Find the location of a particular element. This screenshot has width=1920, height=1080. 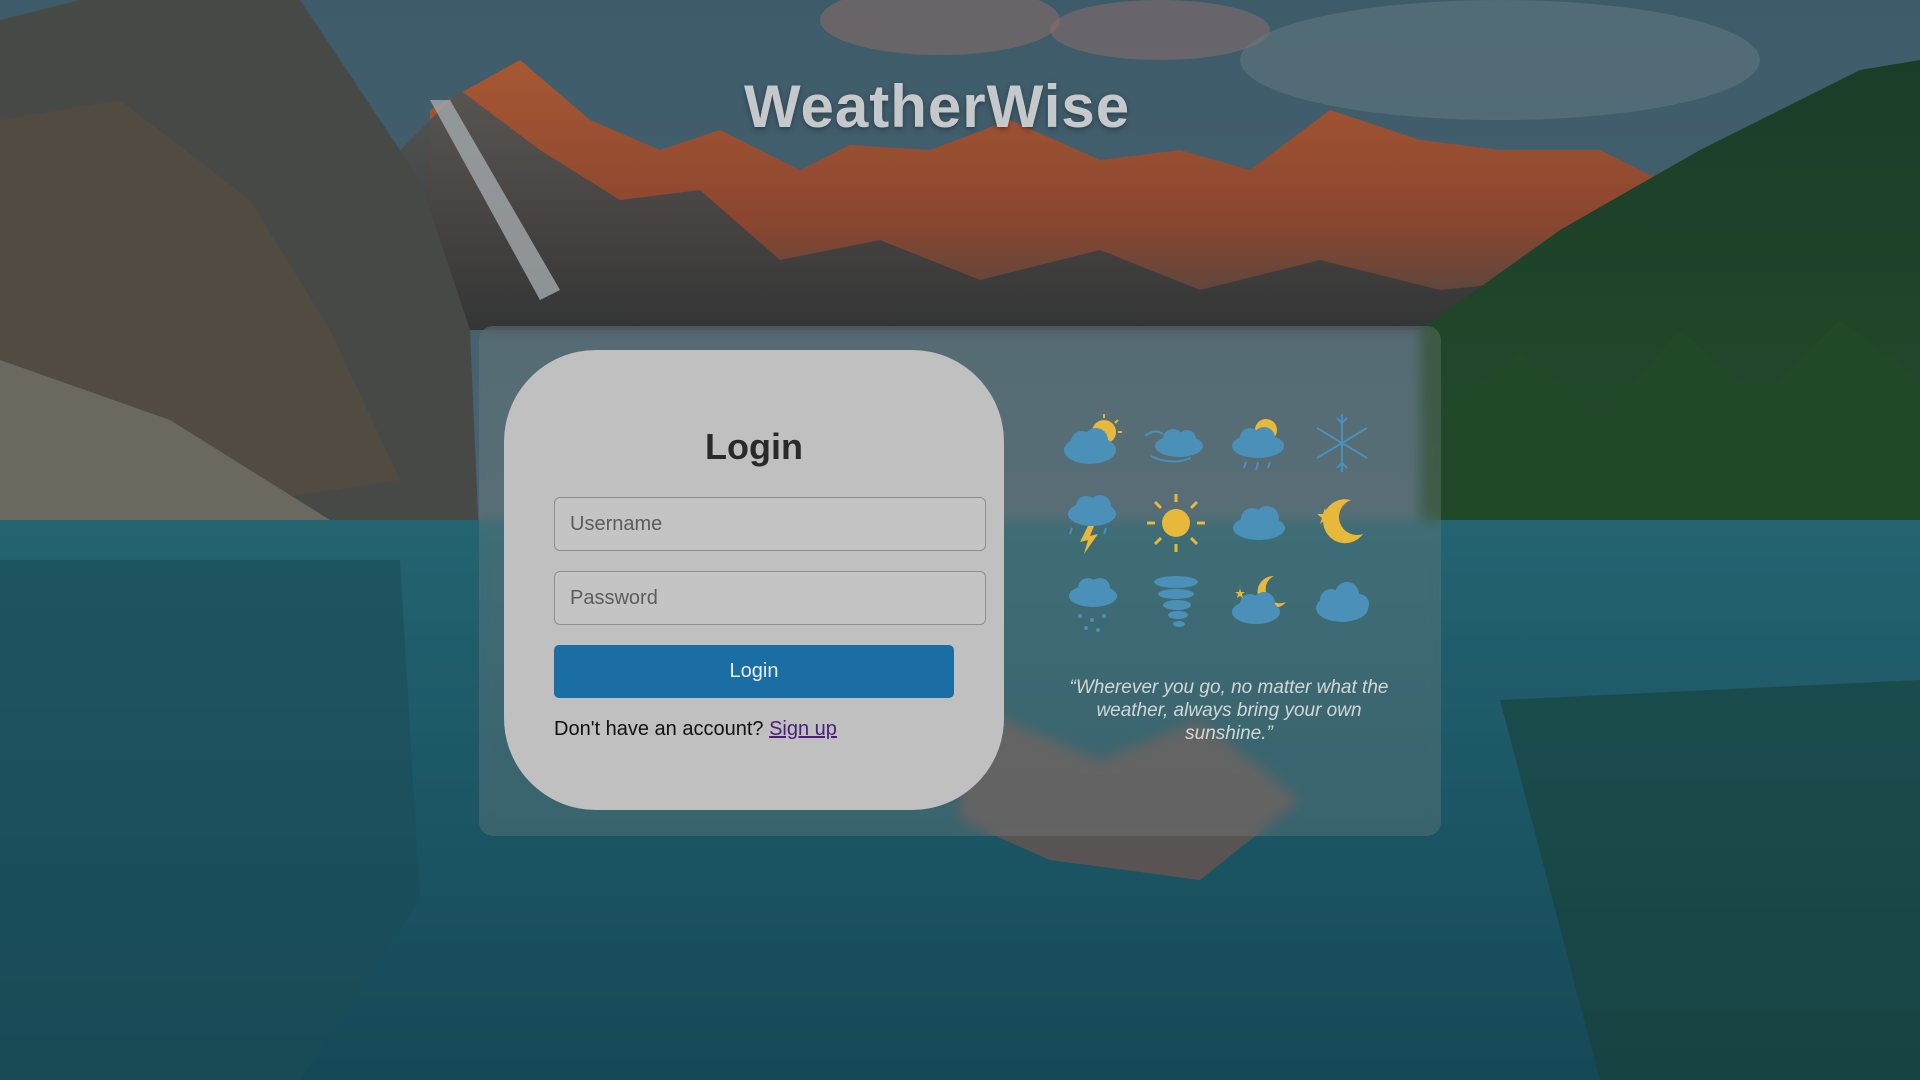

weather-icon-grid is located at coordinates (1228, 523).